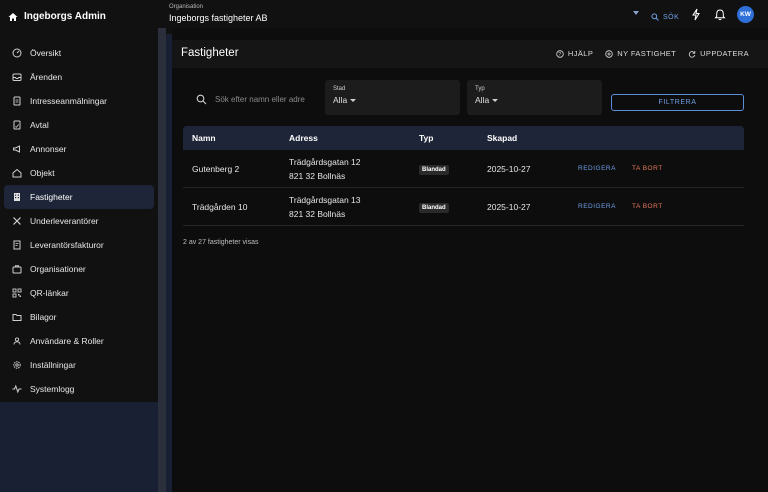 The image size is (768, 492). Describe the element at coordinates (46, 53) in the screenshot. I see `sidebar-item-label: Översikt` at that location.